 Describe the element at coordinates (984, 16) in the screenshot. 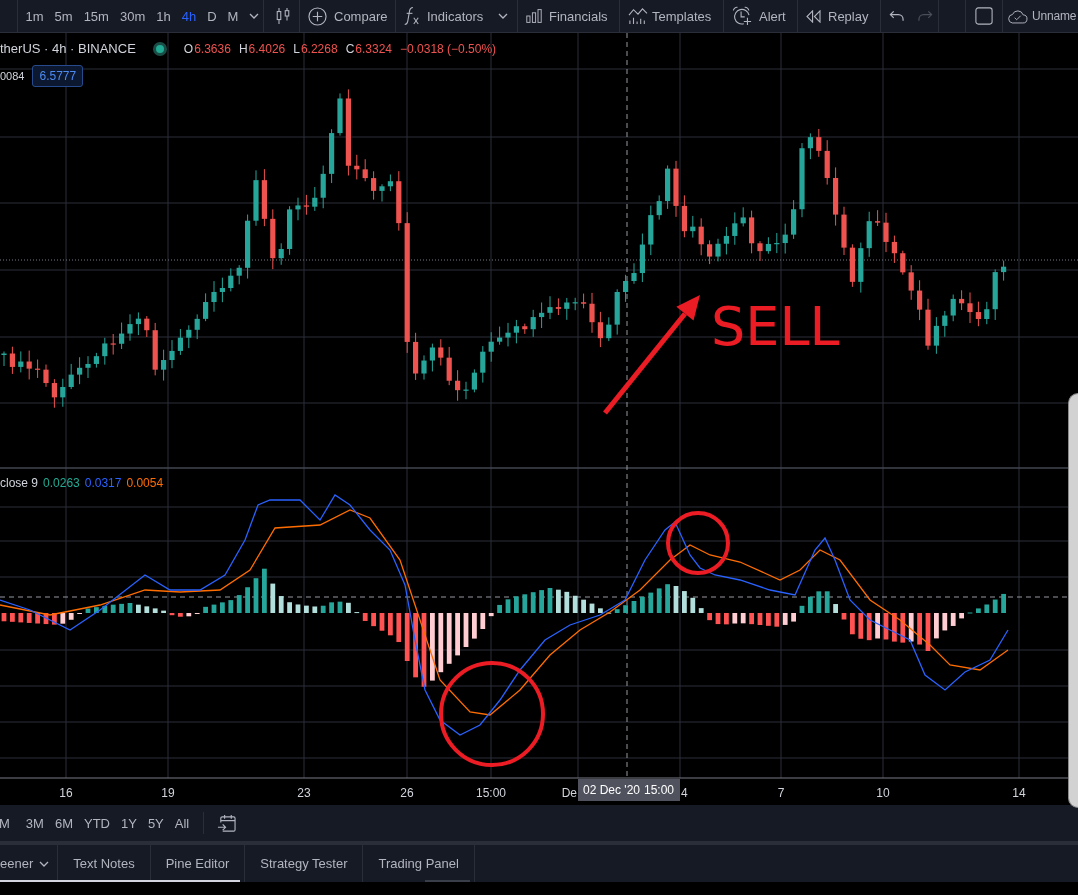

I see `square-icon` at that location.